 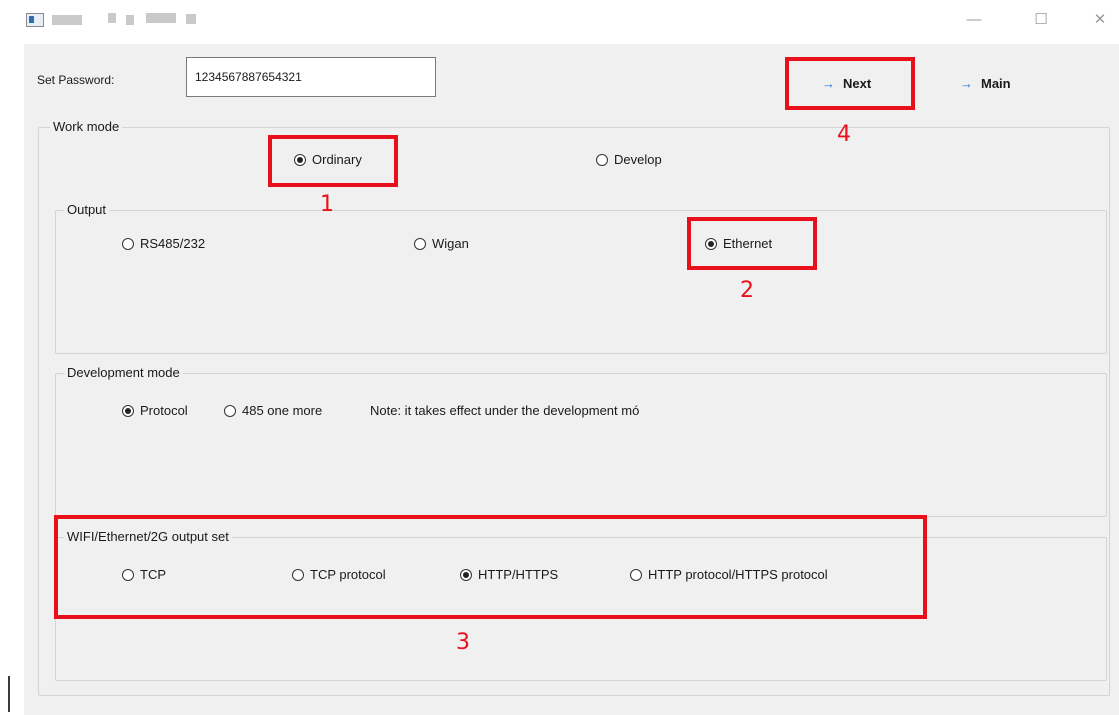 I want to click on password-label: Set Password:, so click(x=76, y=80).